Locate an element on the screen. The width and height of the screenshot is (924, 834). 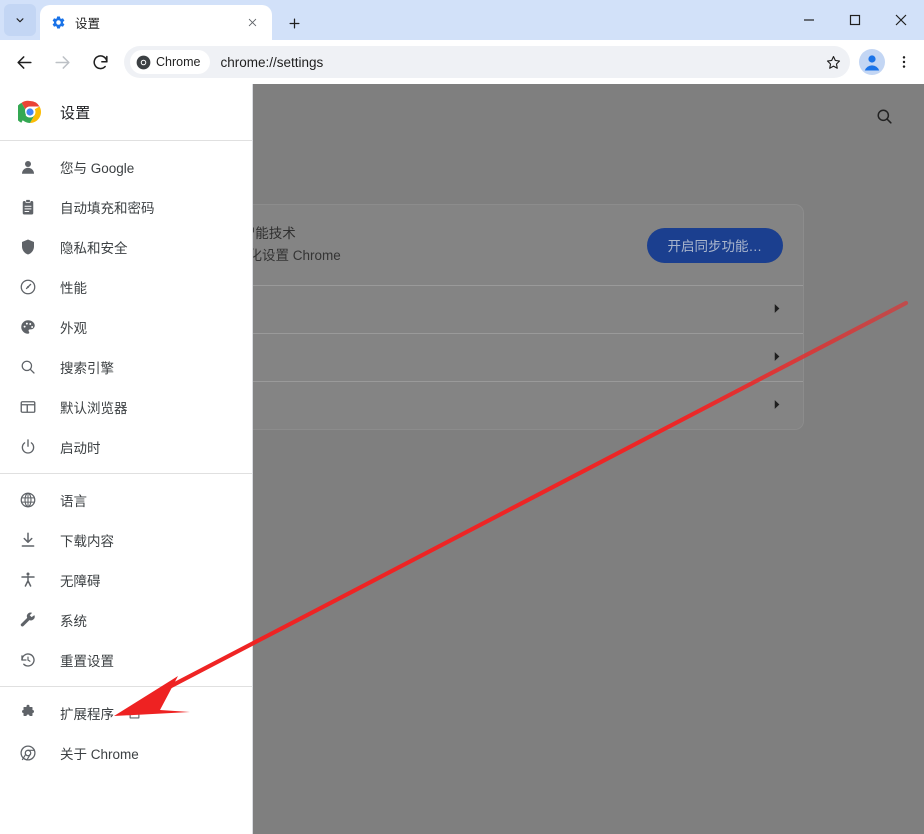
forward-button is located at coordinates (62, 62).